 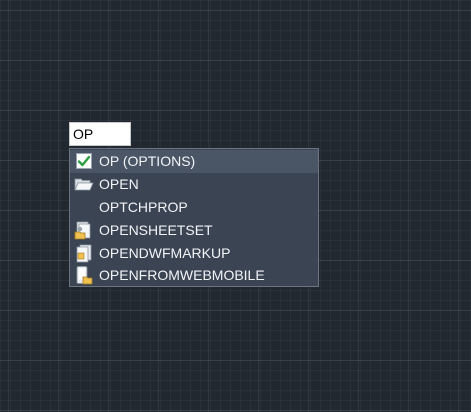 What do you see at coordinates (84, 161) in the screenshot?
I see `checkbox-checked-icon` at bounding box center [84, 161].